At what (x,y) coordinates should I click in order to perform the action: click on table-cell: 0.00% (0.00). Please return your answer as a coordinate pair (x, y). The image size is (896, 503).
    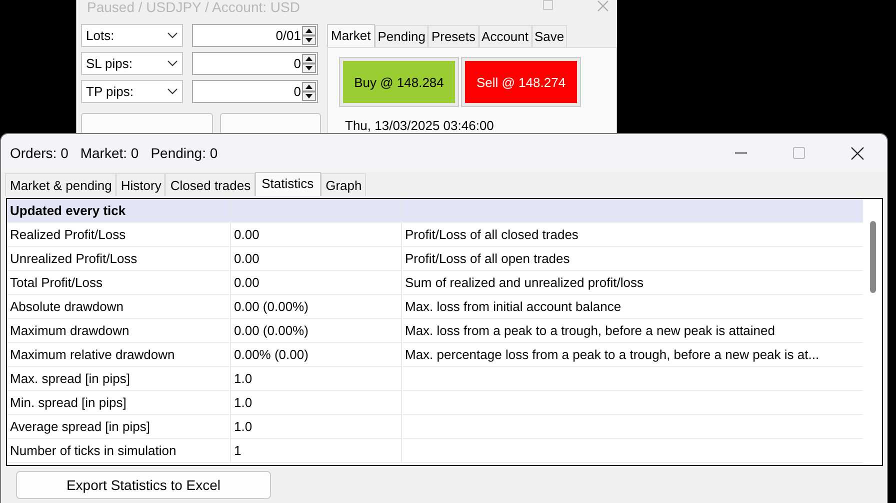
    Looking at the image, I should click on (316, 354).